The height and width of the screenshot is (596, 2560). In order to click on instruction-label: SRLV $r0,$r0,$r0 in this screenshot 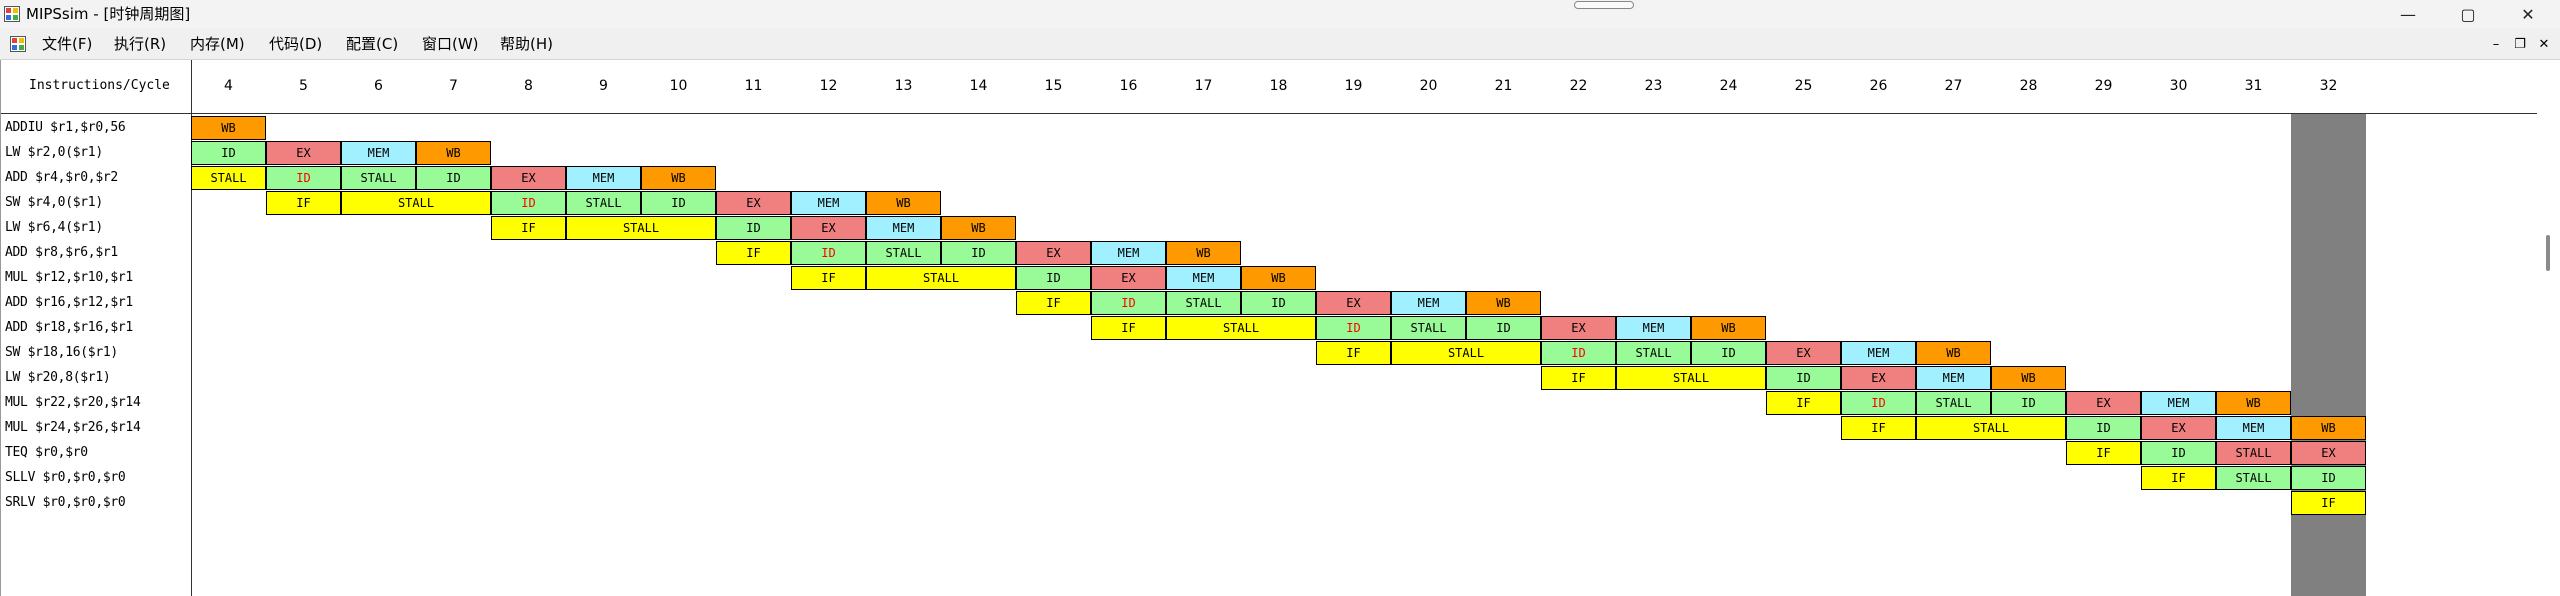, I will do `click(65, 502)`.